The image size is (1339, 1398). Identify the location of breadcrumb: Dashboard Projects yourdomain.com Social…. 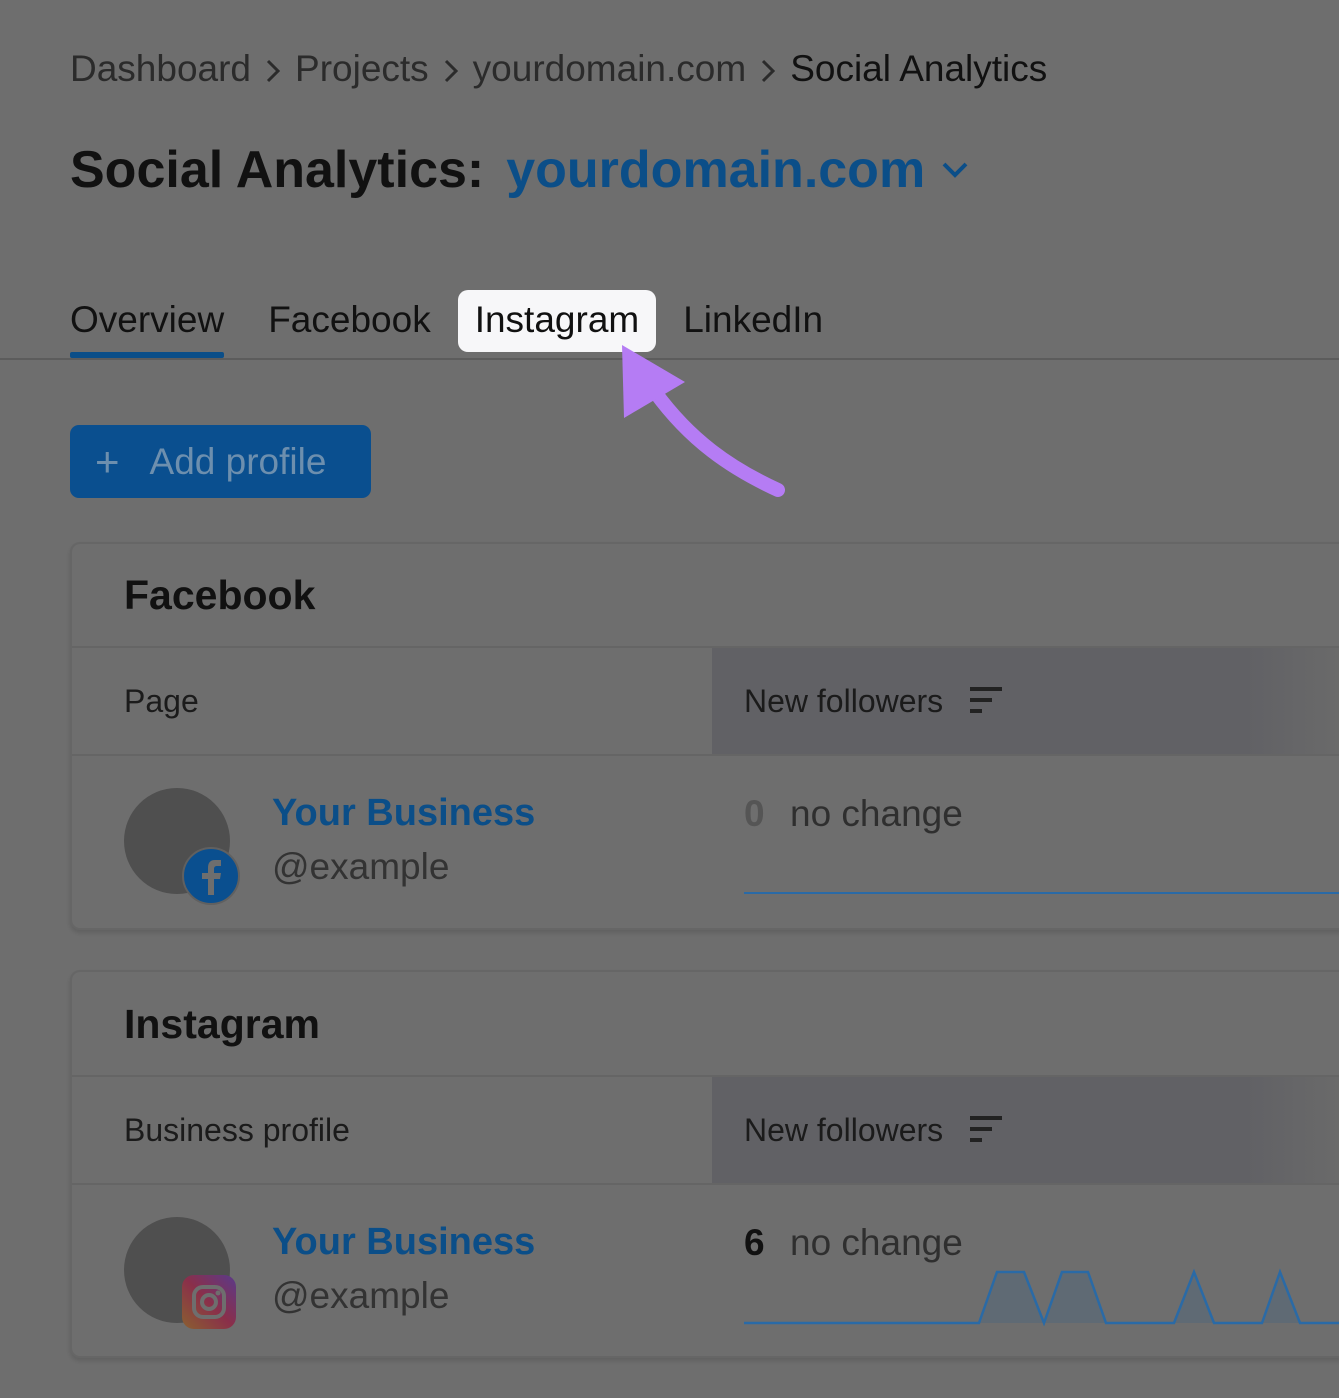
(558, 69).